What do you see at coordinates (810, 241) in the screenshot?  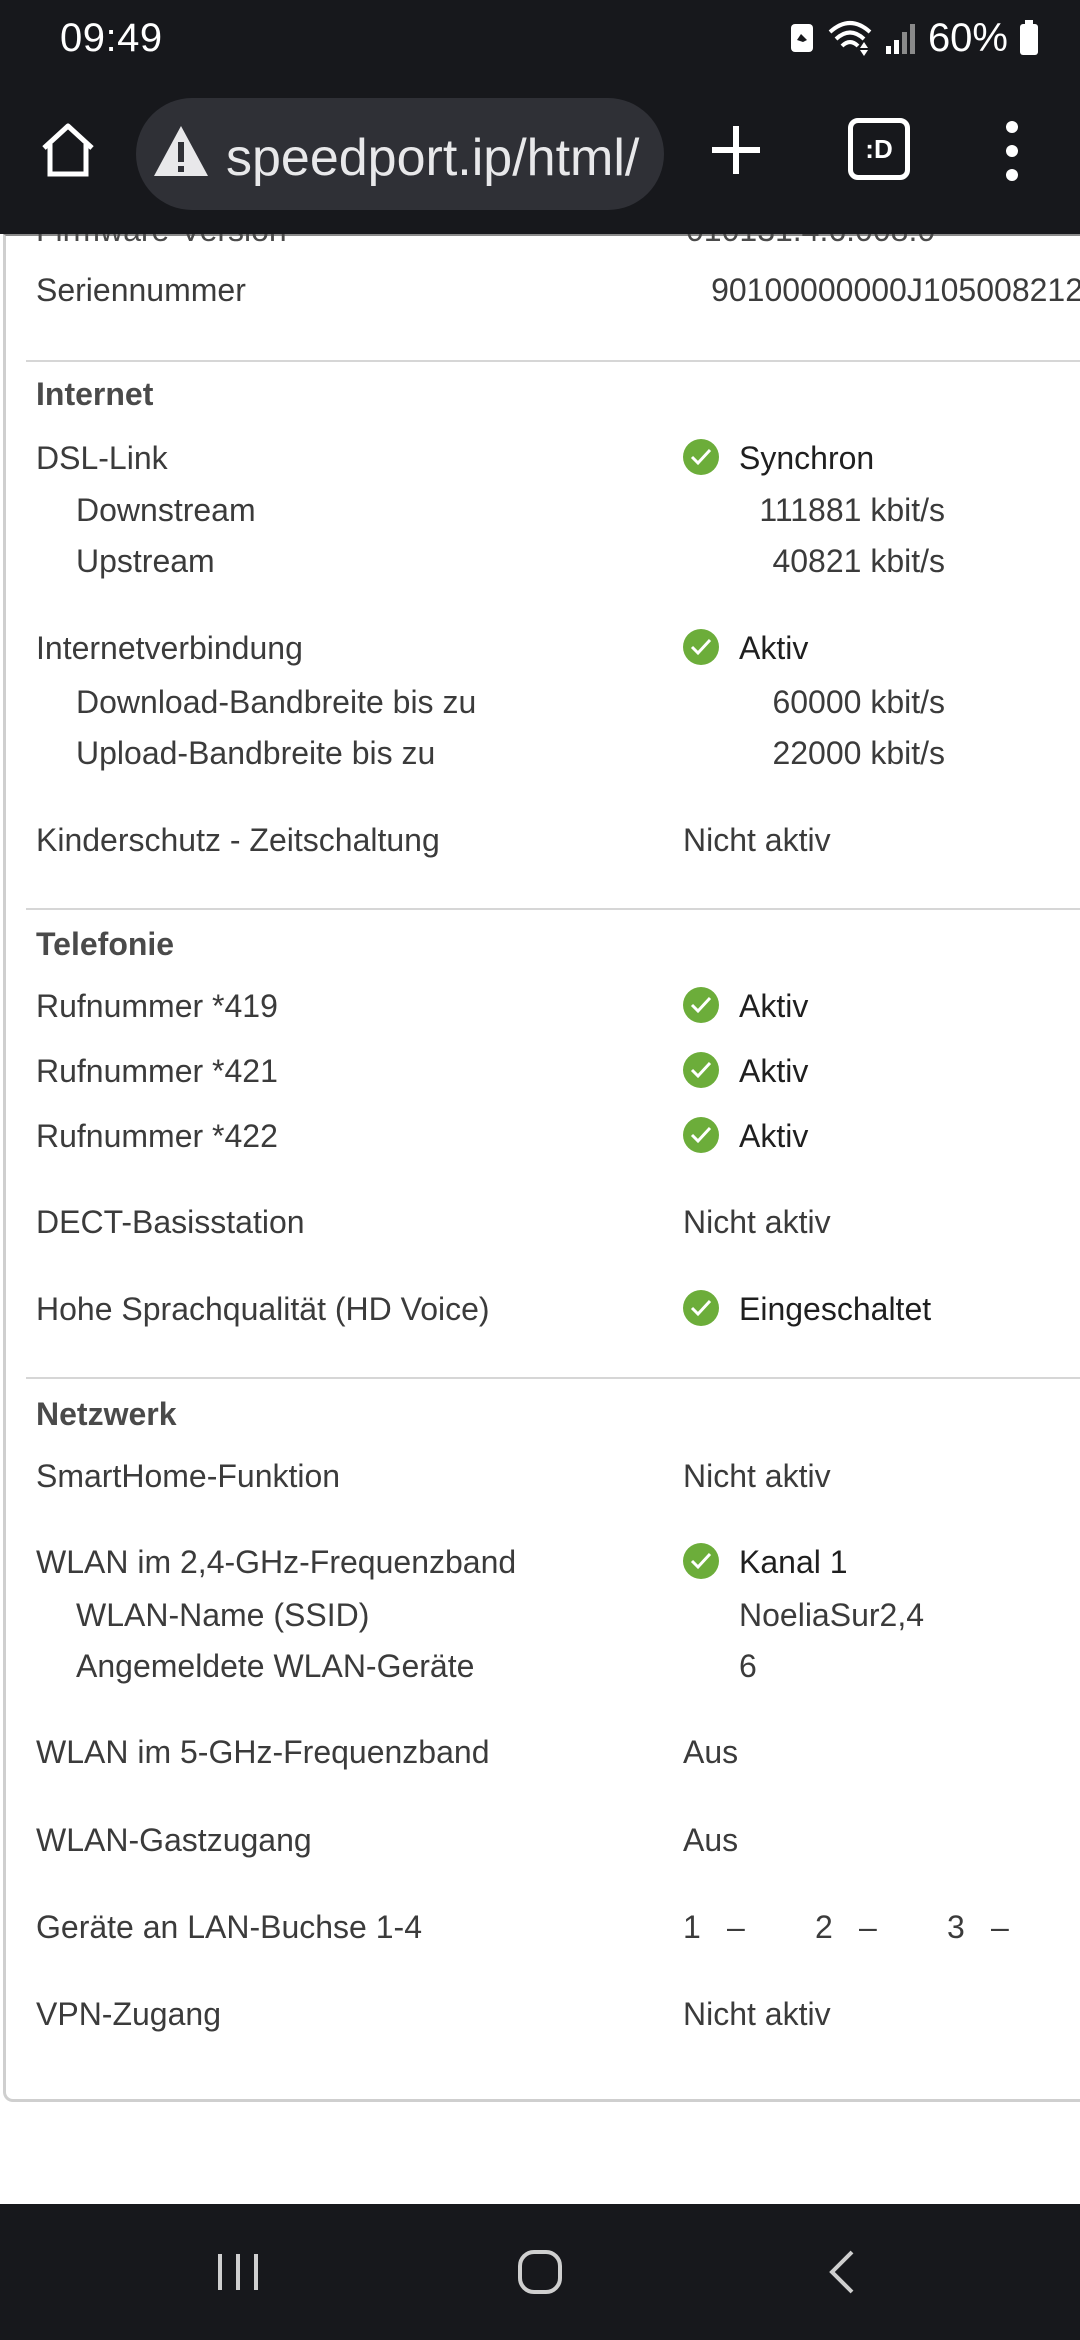 I see `firmware-value: 010131.4.6.008.0` at bounding box center [810, 241].